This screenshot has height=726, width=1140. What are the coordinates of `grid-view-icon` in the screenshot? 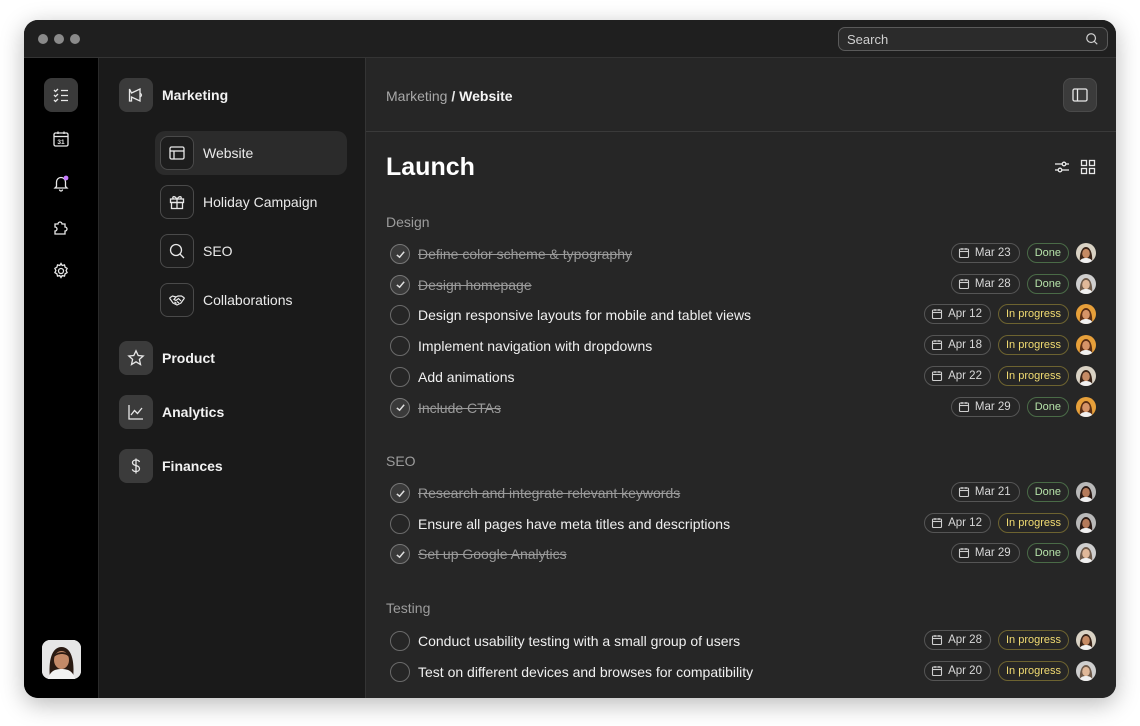 It's located at (1088, 167).